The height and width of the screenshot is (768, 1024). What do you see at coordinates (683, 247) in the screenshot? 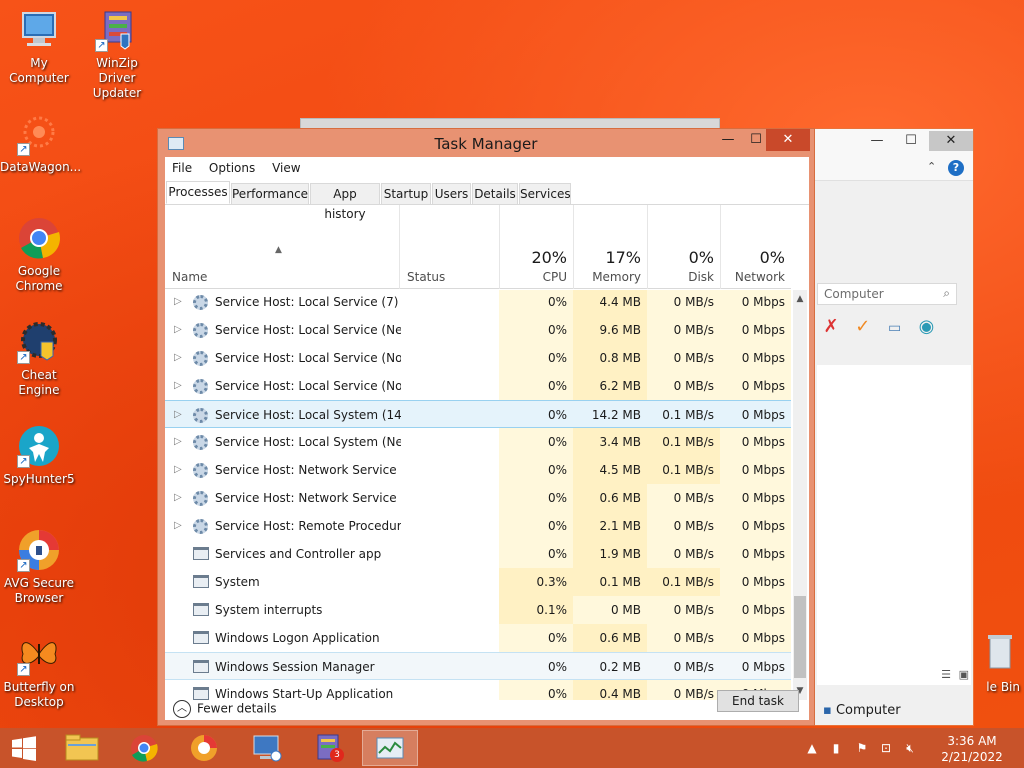
I see `column-disk: 0% Disk` at bounding box center [683, 247].